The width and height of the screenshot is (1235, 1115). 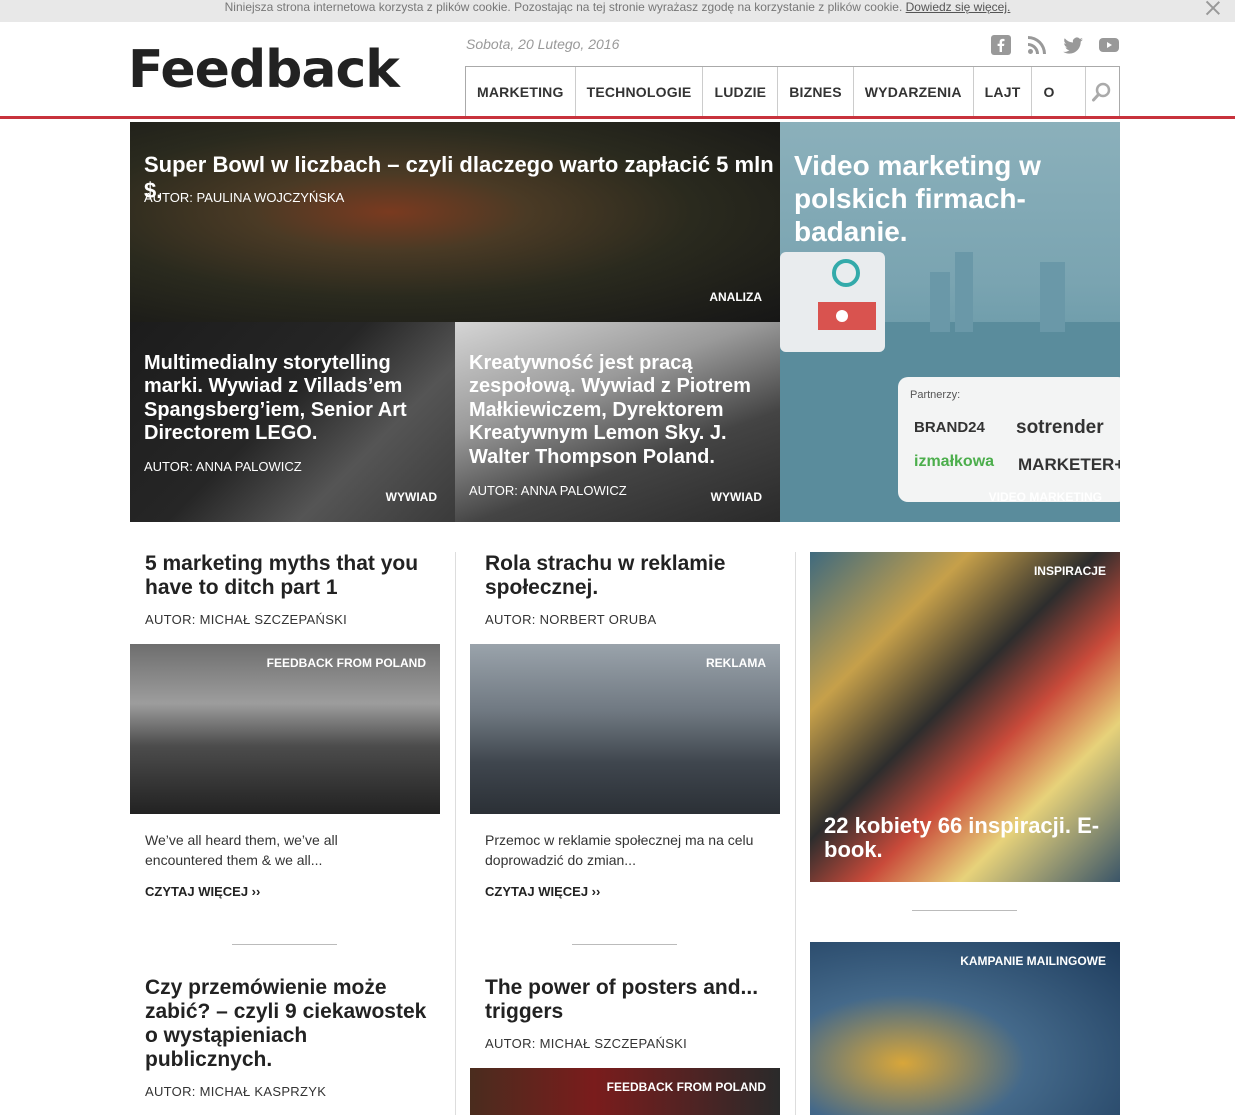 I want to click on partner-logo: BRAND24, so click(x=949, y=427).